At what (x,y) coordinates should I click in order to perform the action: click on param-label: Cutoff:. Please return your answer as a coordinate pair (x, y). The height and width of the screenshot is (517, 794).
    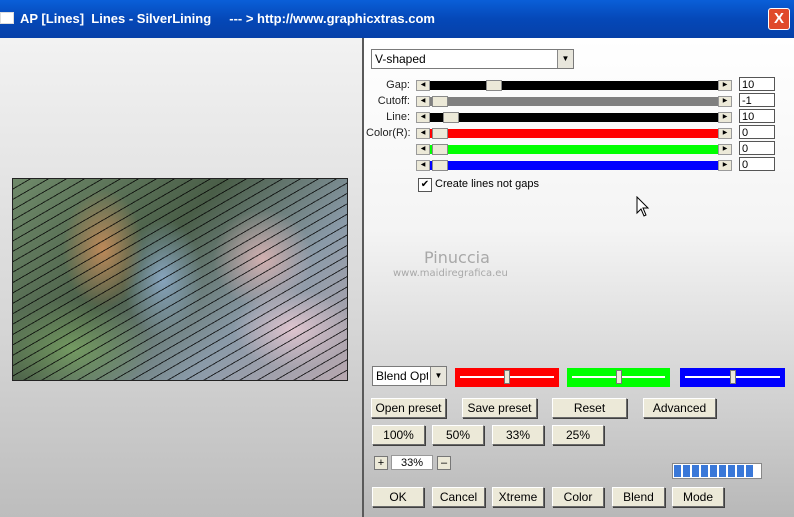
    Looking at the image, I should click on (393, 101).